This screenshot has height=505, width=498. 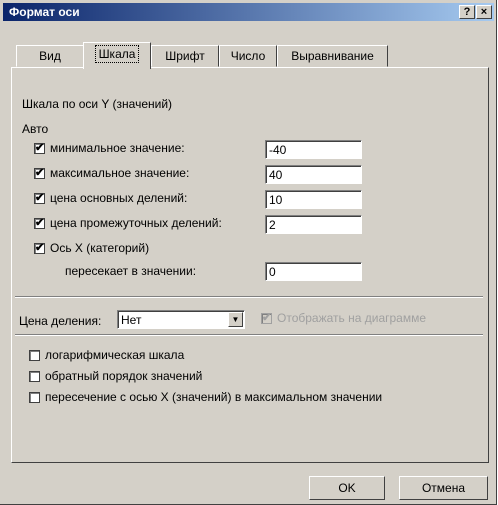 I want to click on title-bar: Формат оси ? ×, so click(x=248, y=12).